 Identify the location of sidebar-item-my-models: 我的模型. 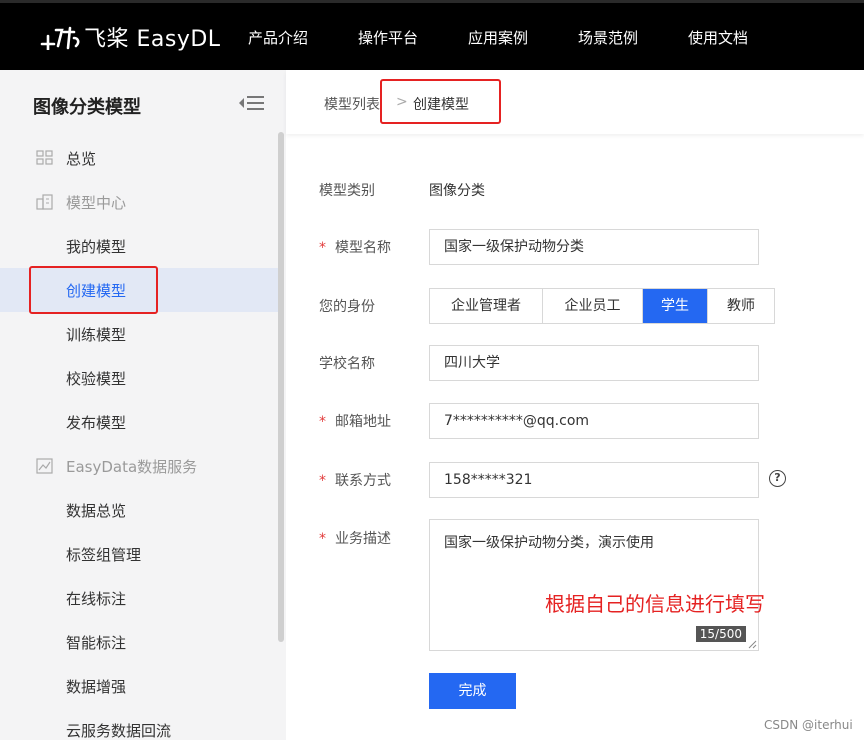
(140, 246).